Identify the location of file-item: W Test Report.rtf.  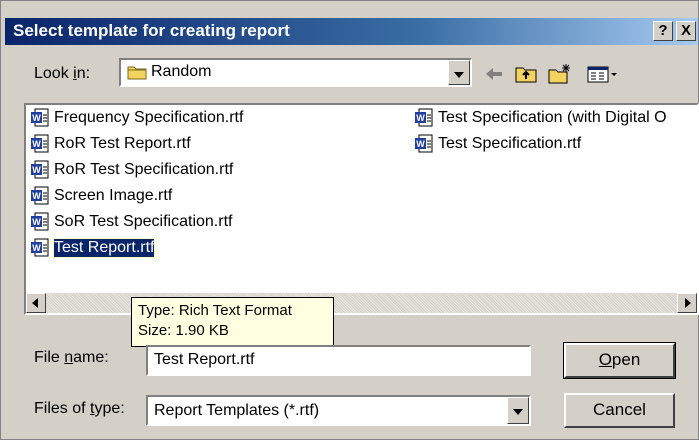
(93, 248).